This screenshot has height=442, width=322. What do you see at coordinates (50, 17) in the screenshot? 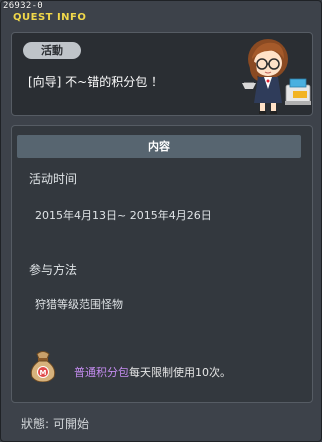
I see `window-title: QUEST INFO` at bounding box center [50, 17].